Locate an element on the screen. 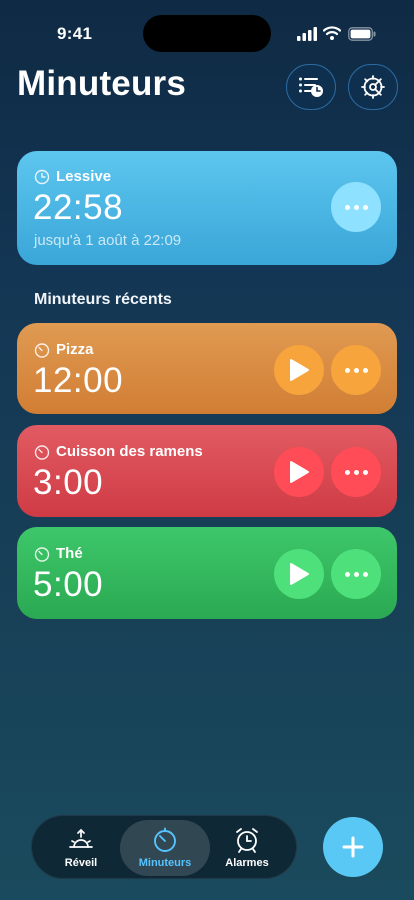 This screenshot has width=414, height=900. timer-label: Pizza is located at coordinates (64, 349).